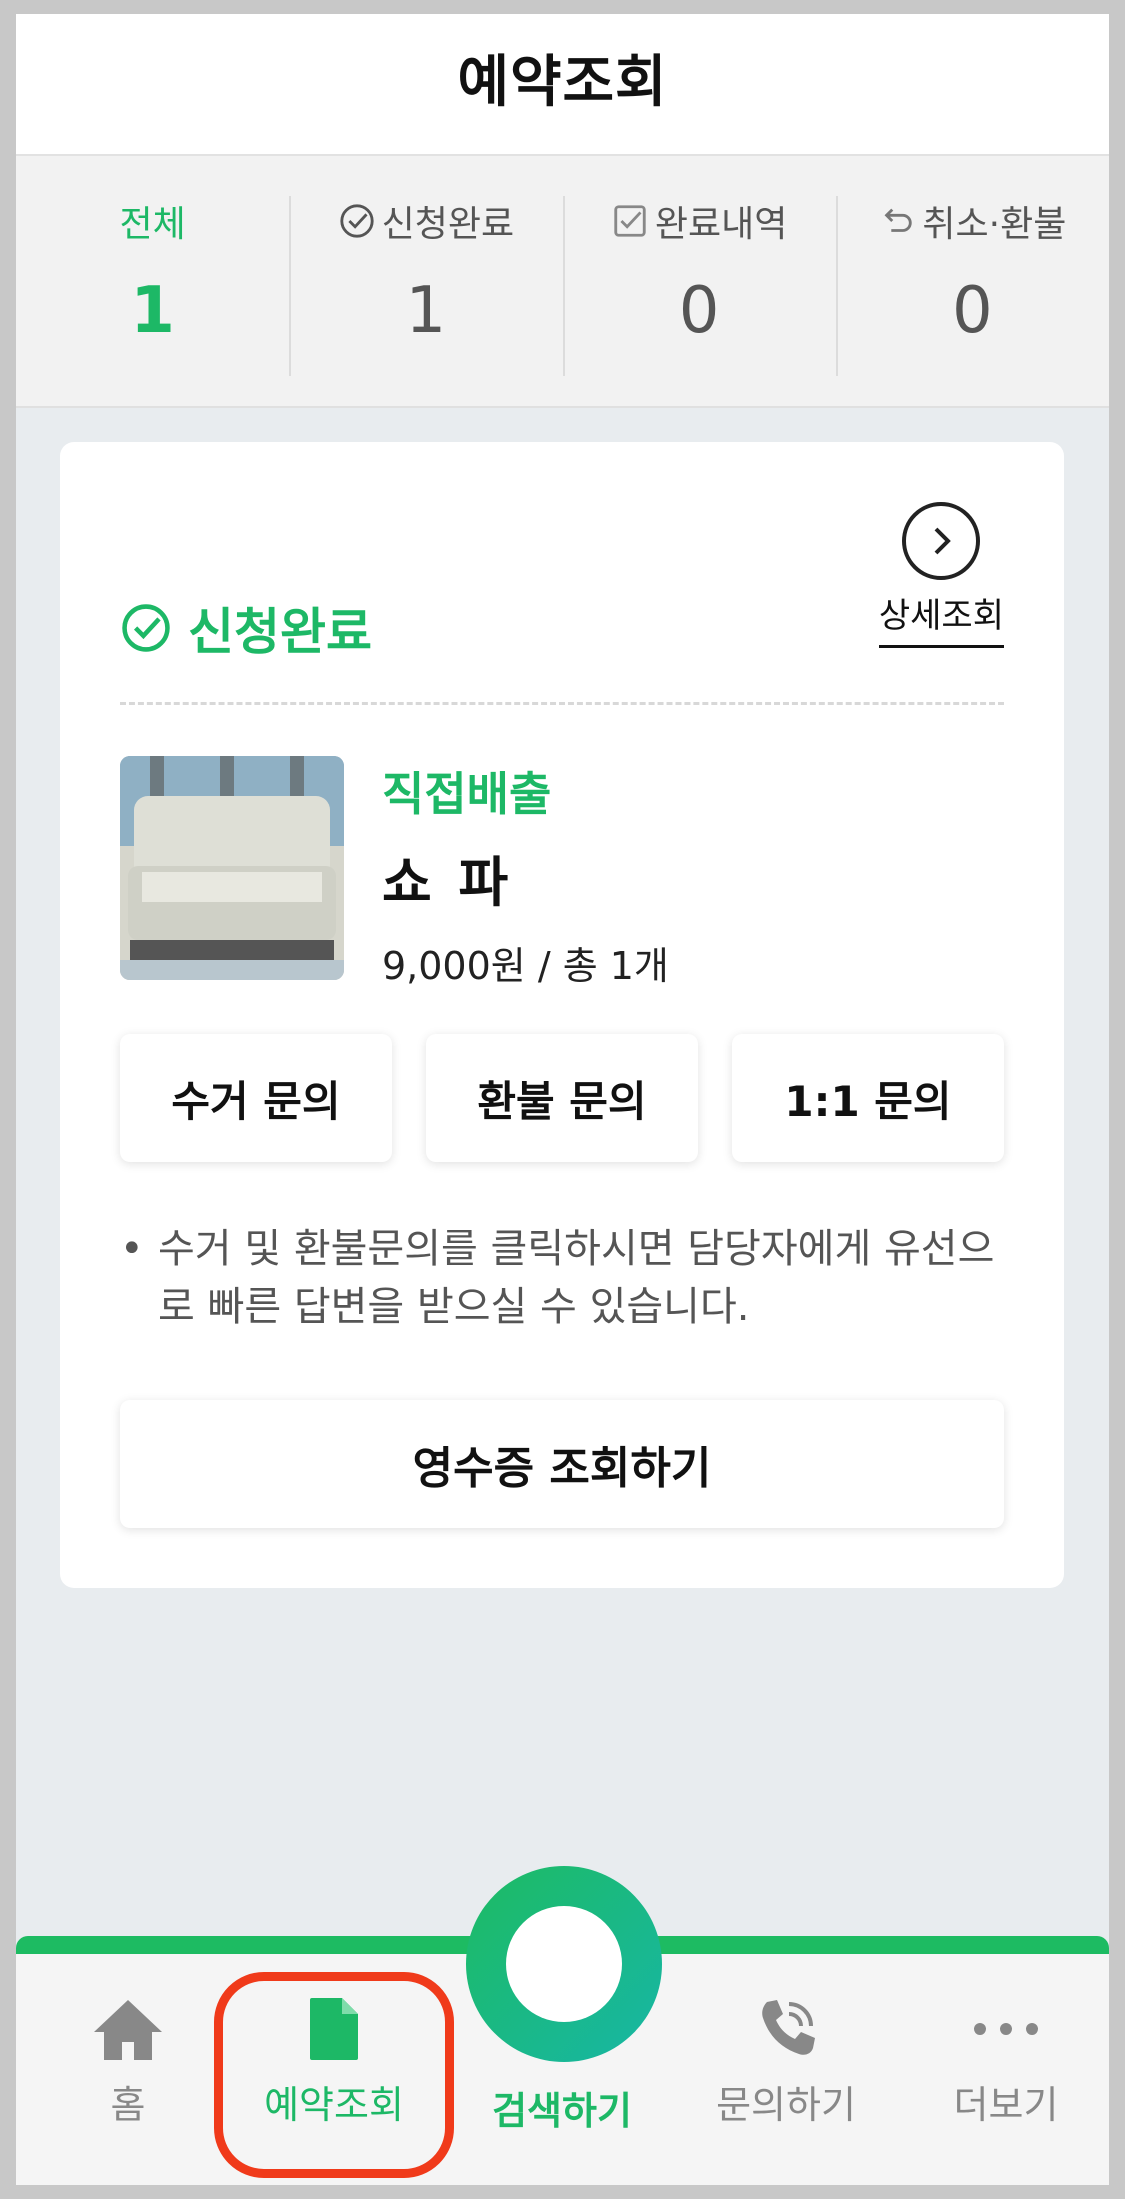 The height and width of the screenshot is (2199, 1125). I want to click on status-text: 신청완료, so click(280, 632).